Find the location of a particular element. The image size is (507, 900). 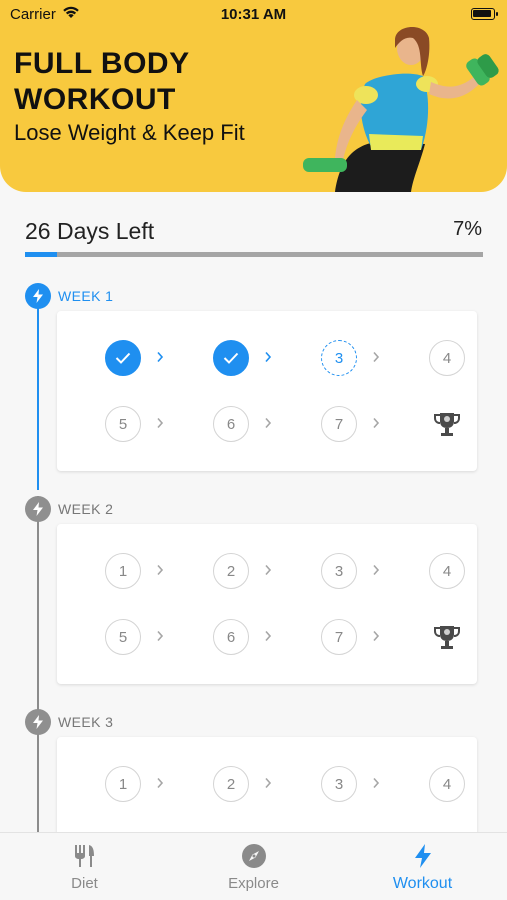

tab-bar: Diet Explore Workout is located at coordinates (253, 866).